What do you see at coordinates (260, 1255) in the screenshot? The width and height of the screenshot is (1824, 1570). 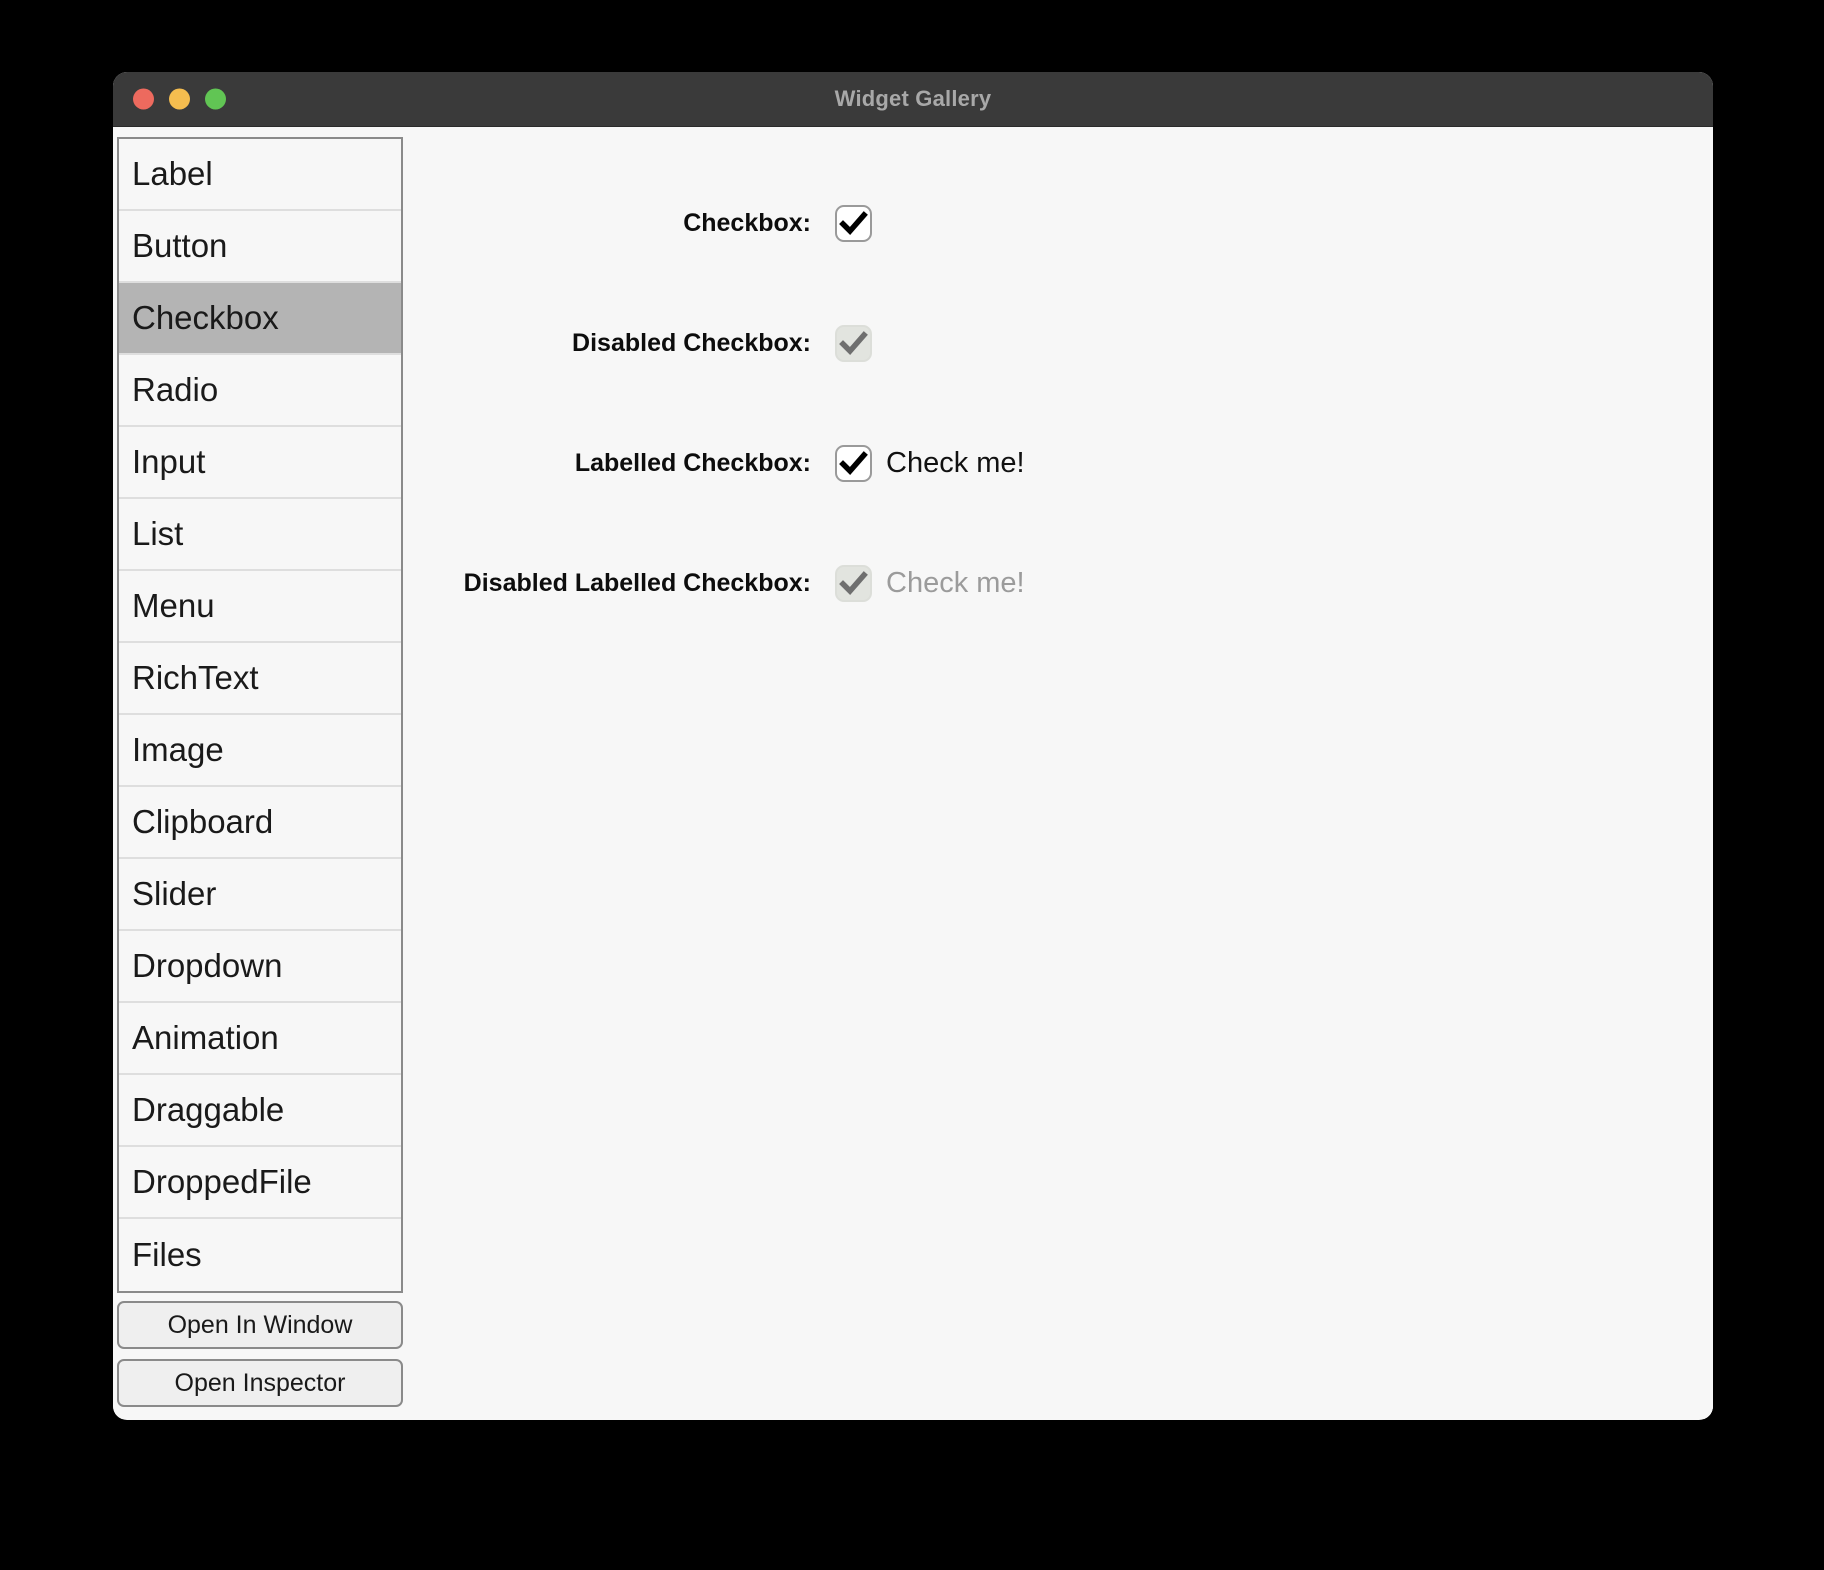 I see `sidebar-item-files: Files` at bounding box center [260, 1255].